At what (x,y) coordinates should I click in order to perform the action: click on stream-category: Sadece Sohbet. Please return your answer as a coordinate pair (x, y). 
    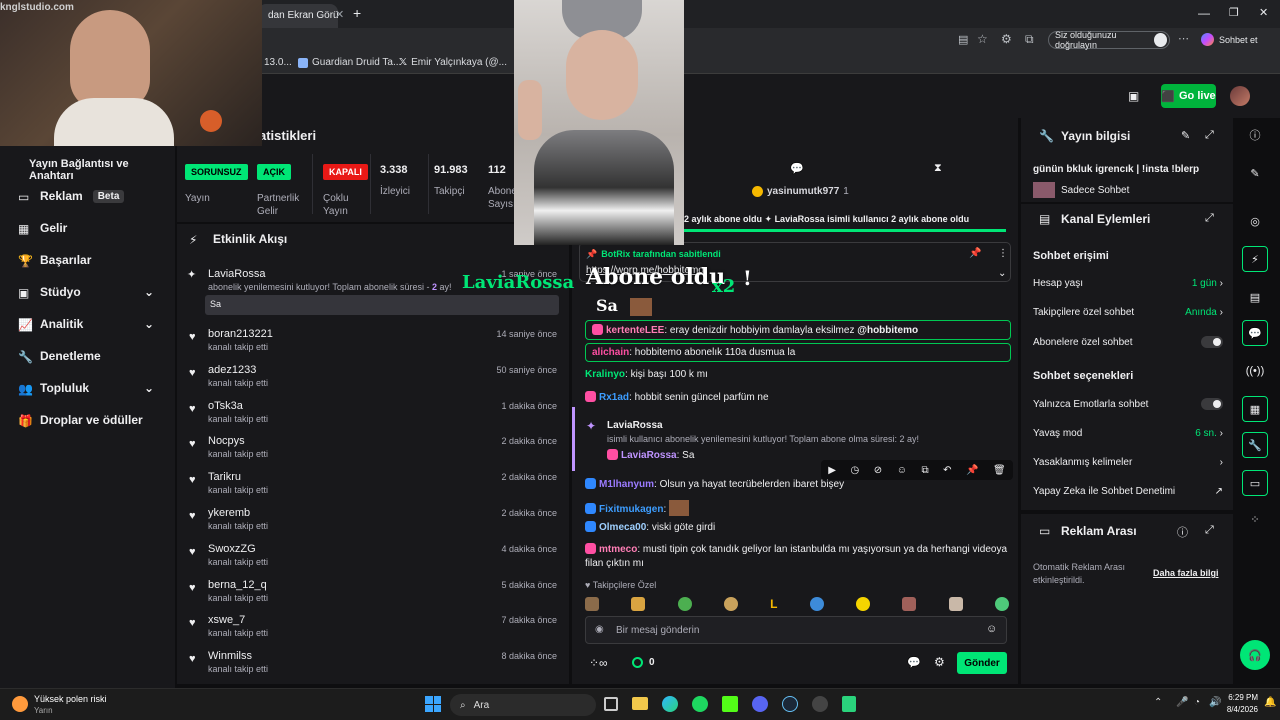
    Looking at the image, I should click on (1081, 190).